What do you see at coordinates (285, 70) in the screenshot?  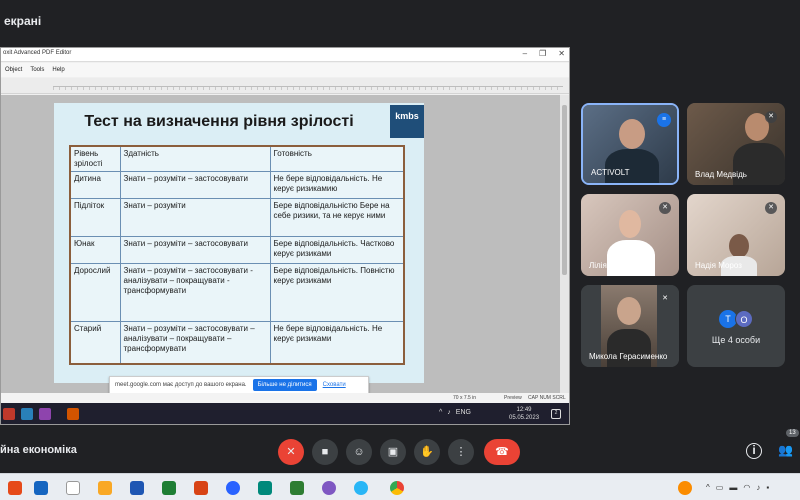 I see `window-menu: Object Tools Help` at bounding box center [285, 70].